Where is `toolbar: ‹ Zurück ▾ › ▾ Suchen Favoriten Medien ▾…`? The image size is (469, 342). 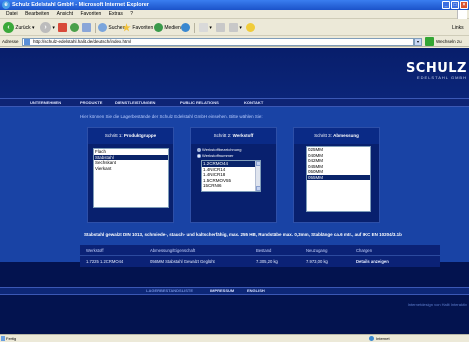
toolbar: ‹ Zurück ▾ › ▾ Suchen Favoriten Medien ▾… is located at coordinates (234, 28).